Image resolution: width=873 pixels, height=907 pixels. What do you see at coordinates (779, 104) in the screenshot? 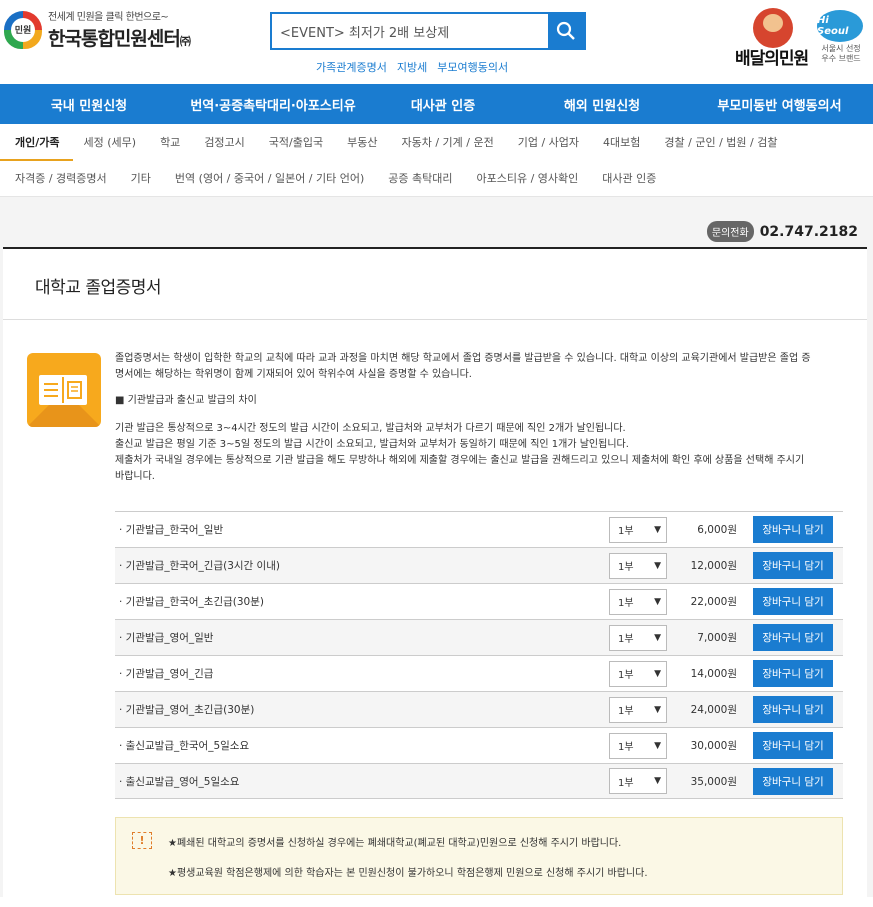
I see `main-nav-item: 부모미동반 여행동의서` at bounding box center [779, 104].